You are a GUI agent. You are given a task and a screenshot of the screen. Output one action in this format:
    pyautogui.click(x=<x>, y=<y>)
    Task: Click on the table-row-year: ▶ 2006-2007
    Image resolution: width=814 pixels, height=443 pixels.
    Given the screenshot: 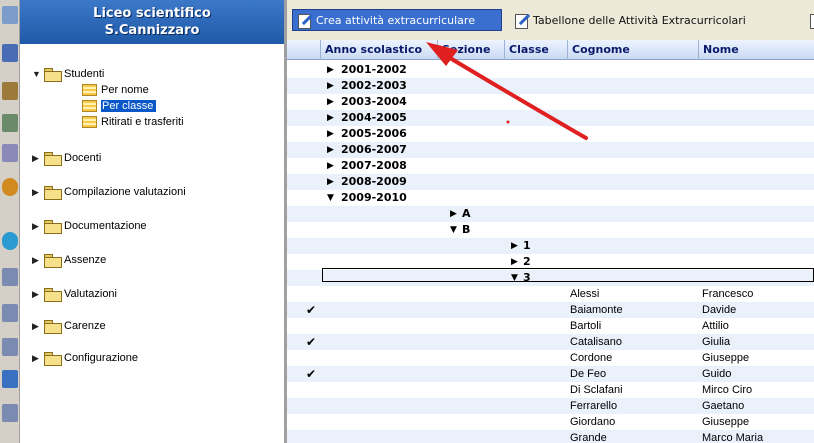 What is the action you would take?
    pyautogui.click(x=550, y=150)
    